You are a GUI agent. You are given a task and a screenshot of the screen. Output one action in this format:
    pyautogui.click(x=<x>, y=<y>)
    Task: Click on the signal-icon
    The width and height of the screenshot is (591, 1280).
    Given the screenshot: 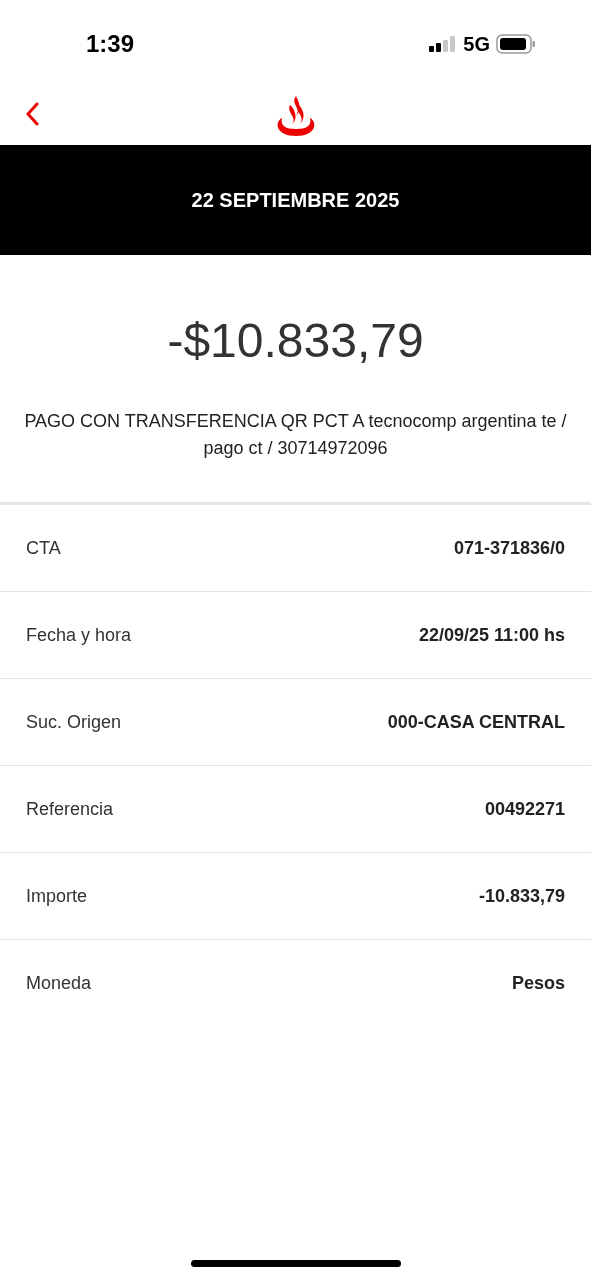 What is the action you would take?
    pyautogui.click(x=443, y=44)
    